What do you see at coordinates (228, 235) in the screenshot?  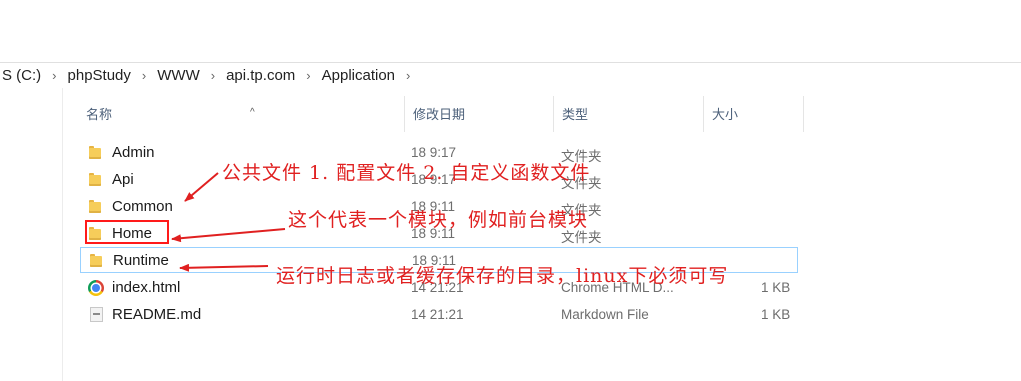 I see `arrow-to-home` at bounding box center [228, 235].